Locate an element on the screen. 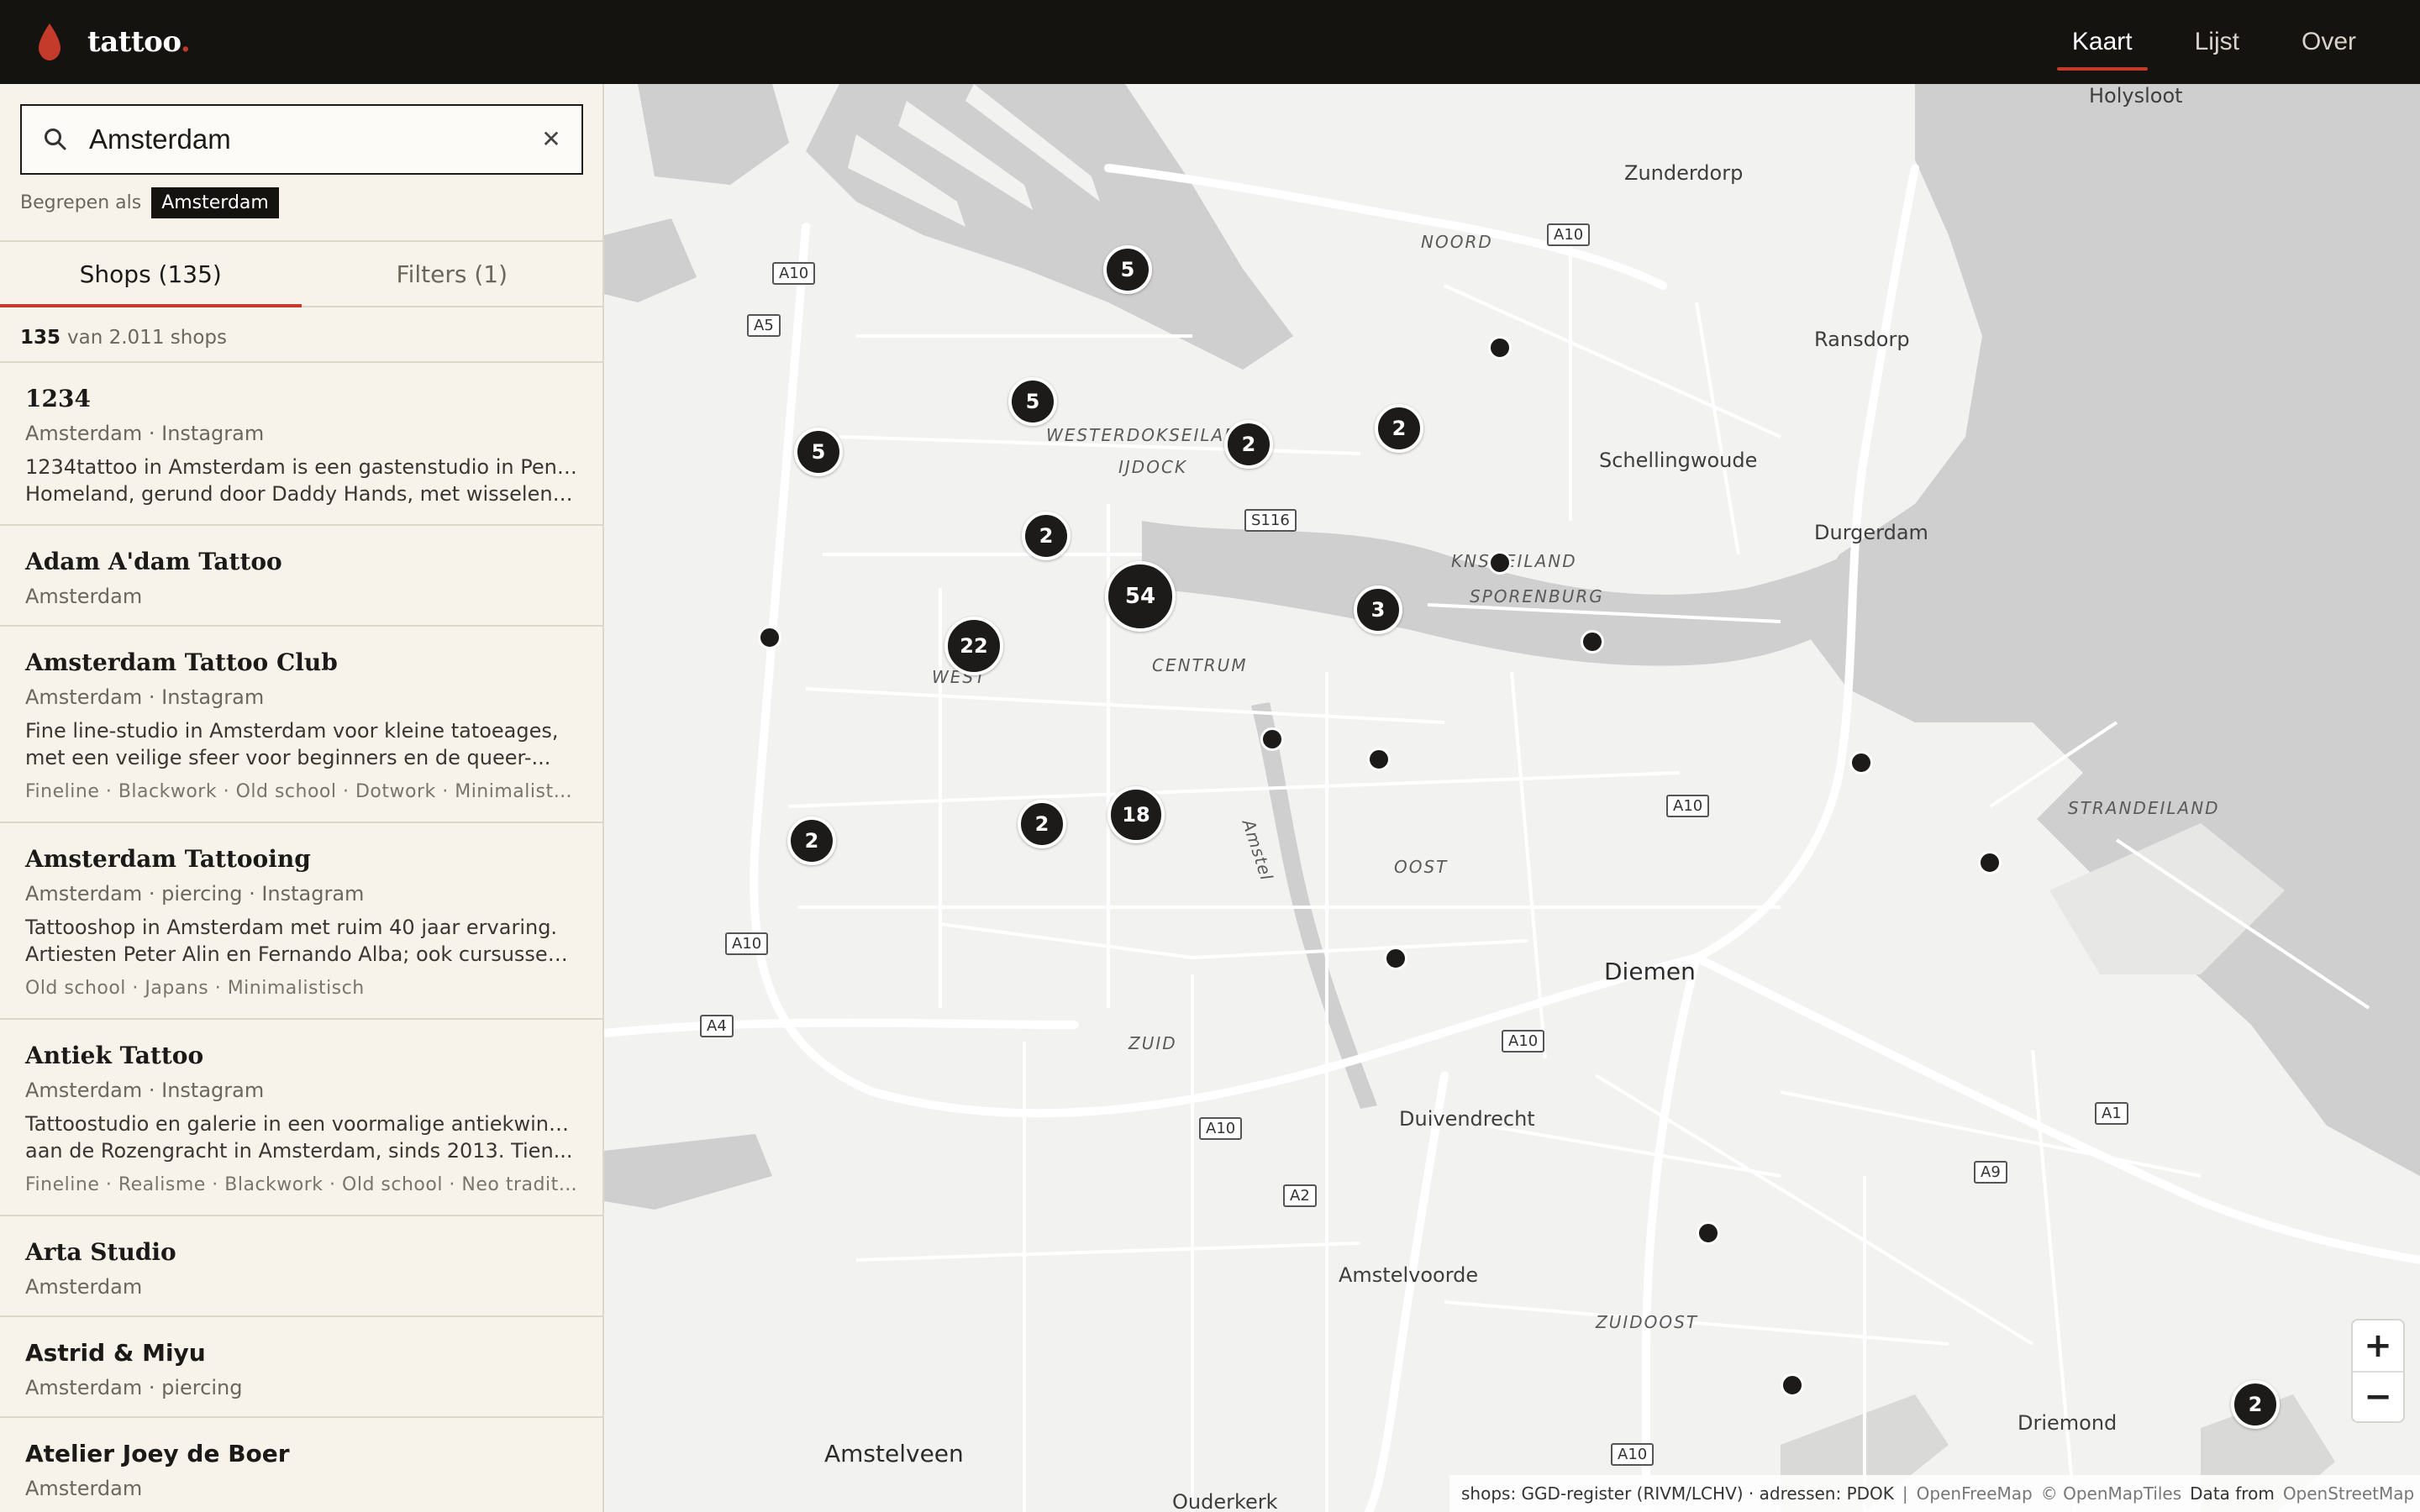 This screenshot has width=2420, height=1512. shop-name: Amsterdam Tattooing is located at coordinates (168, 859).